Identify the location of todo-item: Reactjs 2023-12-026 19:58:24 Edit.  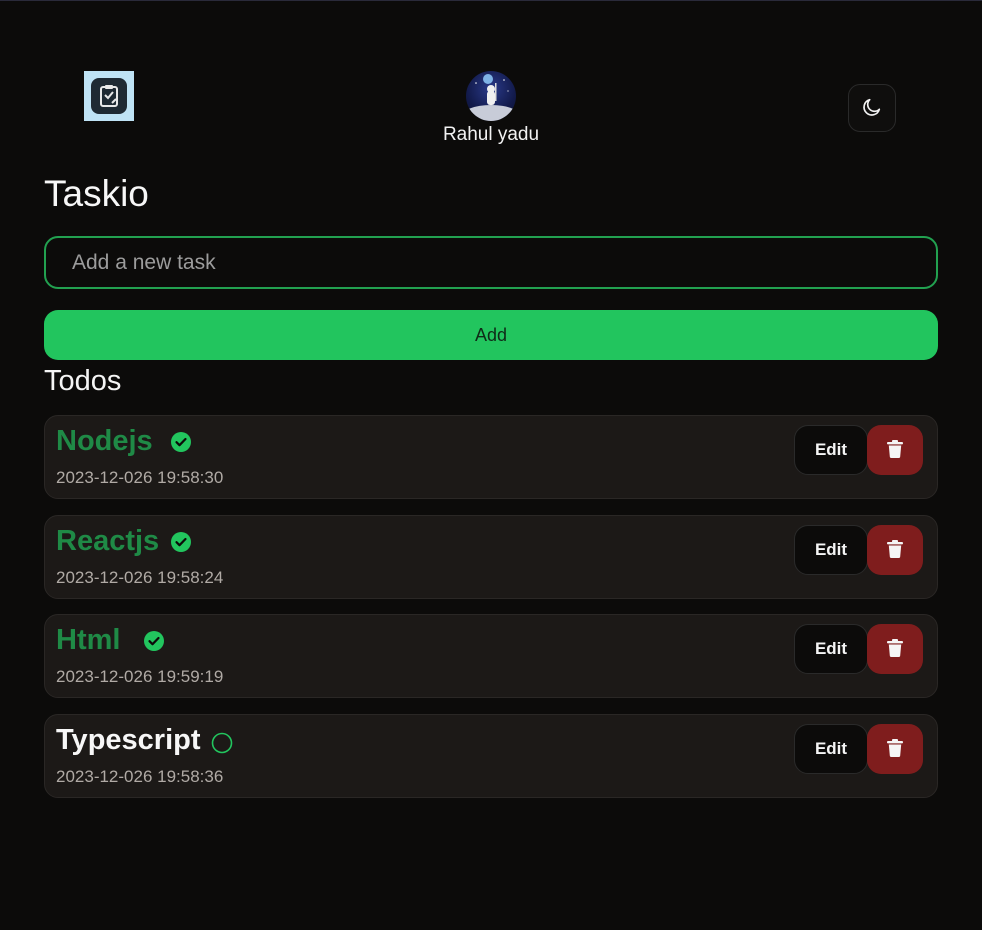
(491, 557).